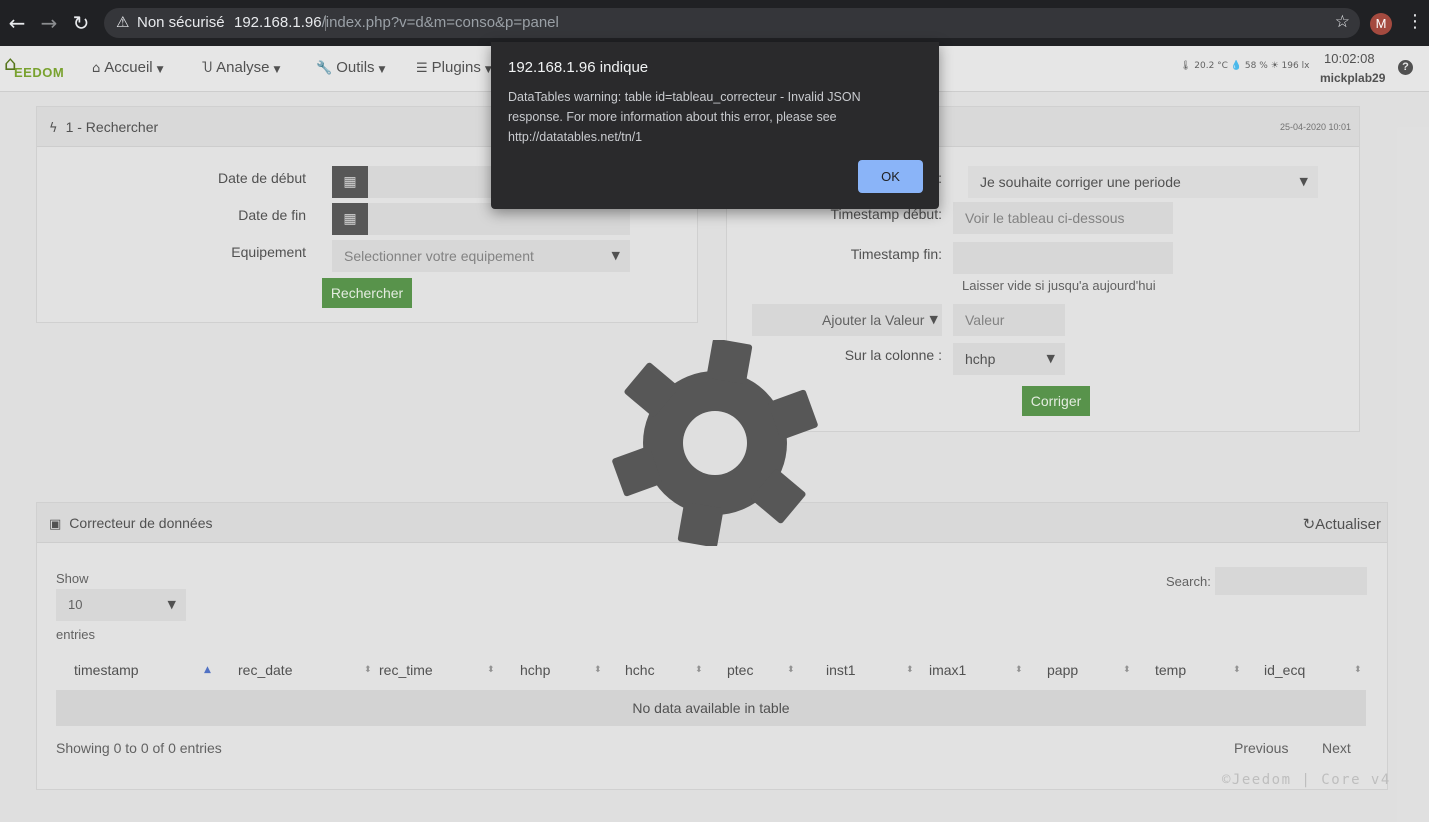  Describe the element at coordinates (440, 22) in the screenshot. I see `url-path: /index.php?v=d&m=conso&p=panel` at that location.